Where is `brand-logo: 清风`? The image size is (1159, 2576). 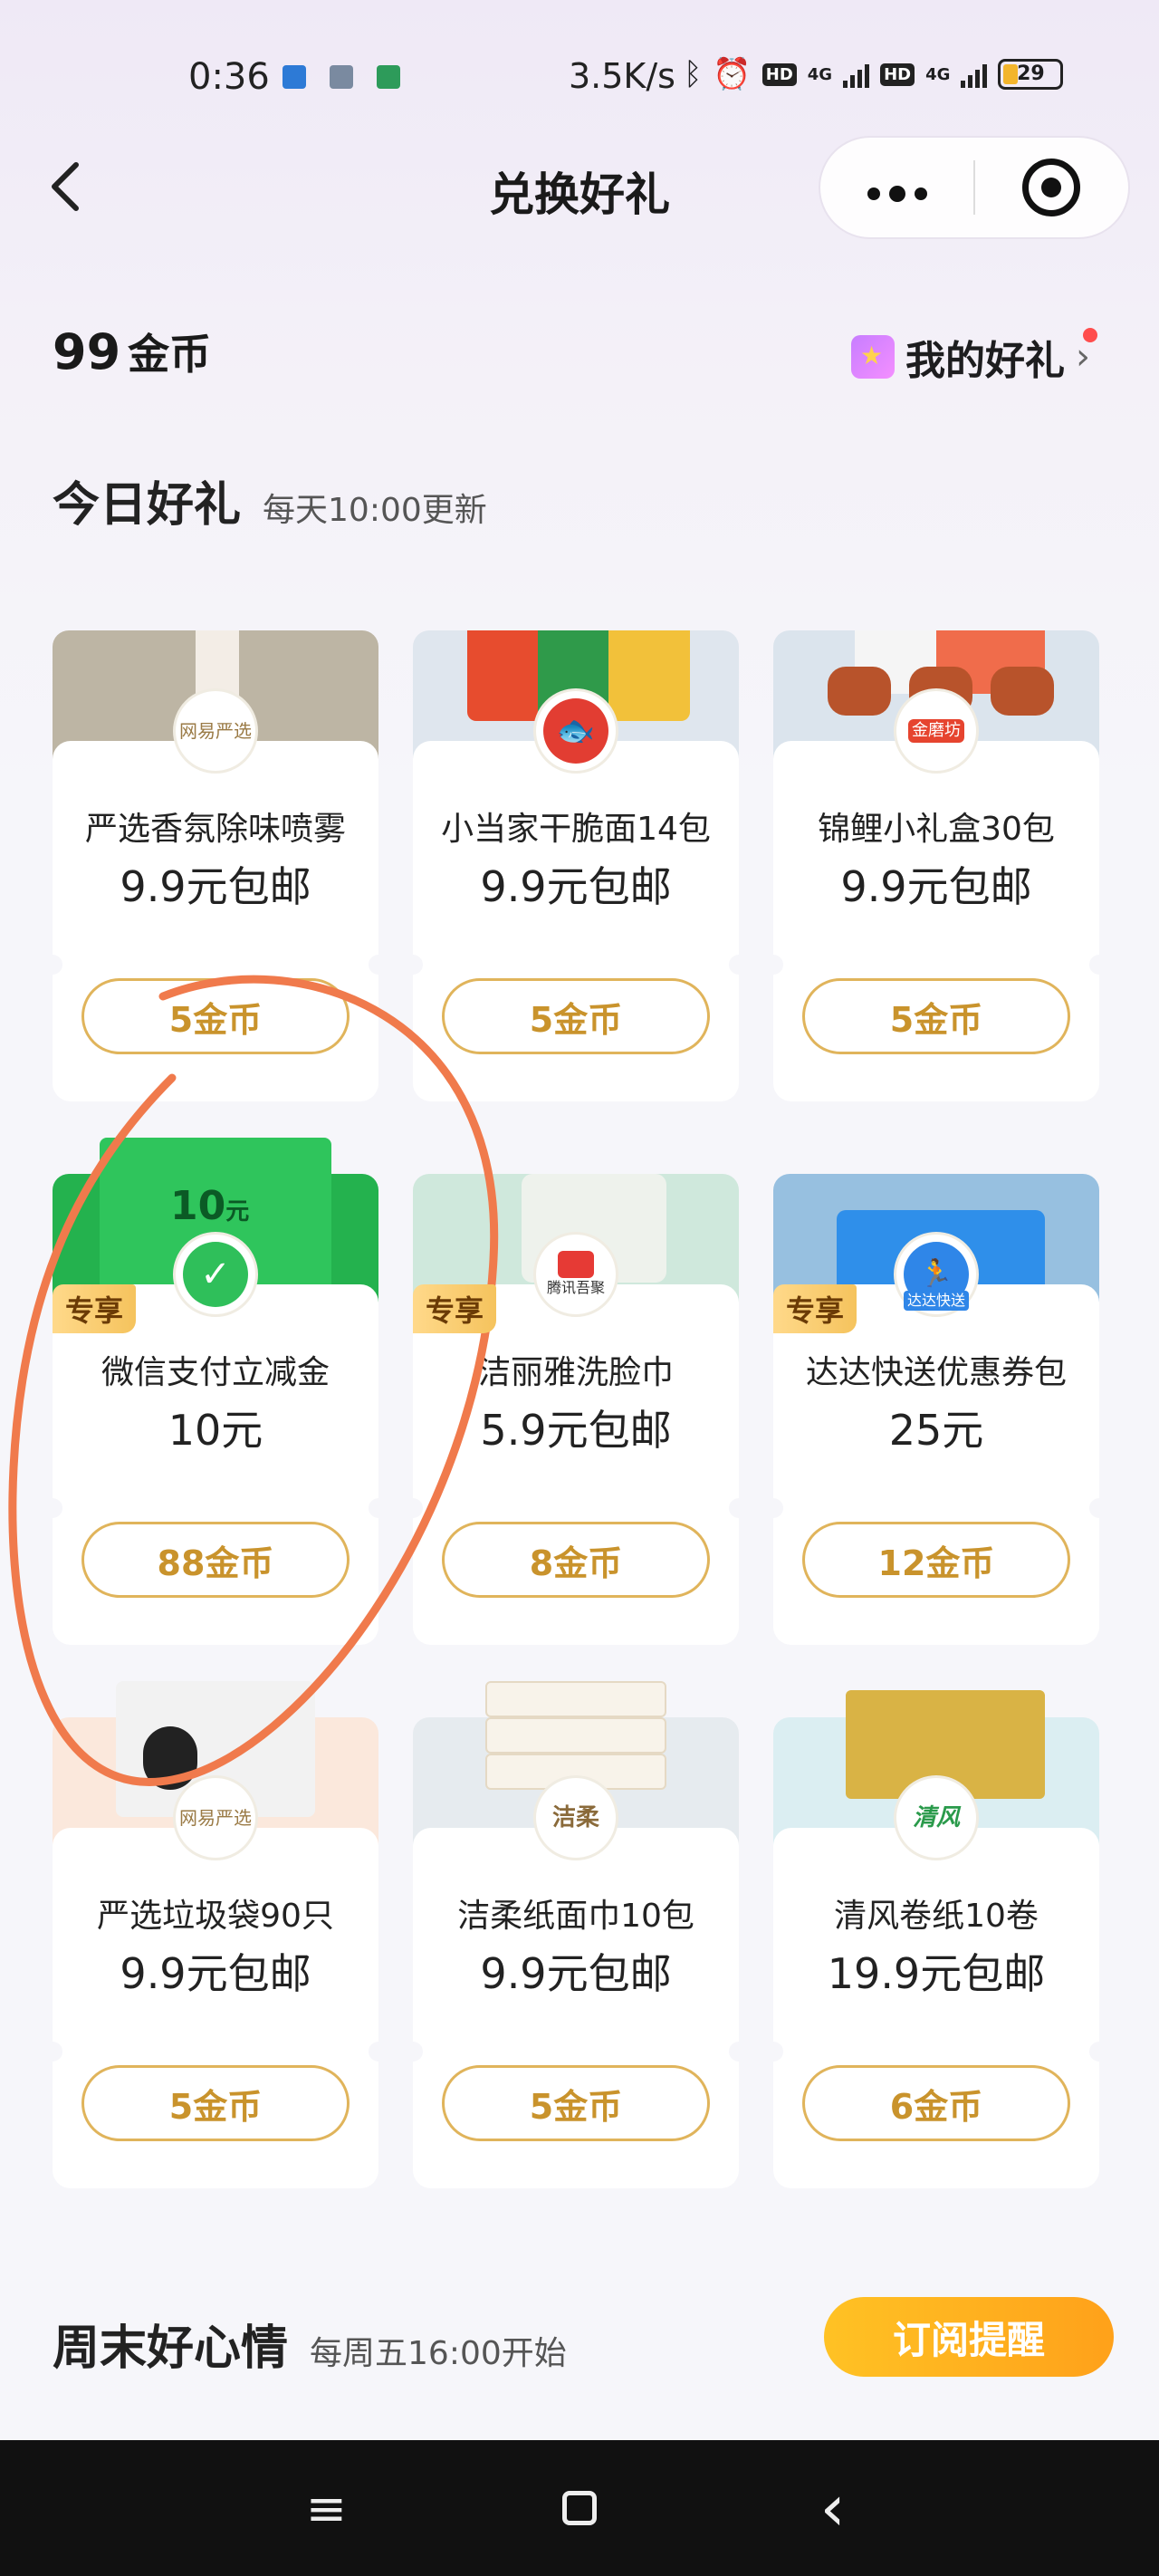
brand-logo: 清风 is located at coordinates (937, 1817).